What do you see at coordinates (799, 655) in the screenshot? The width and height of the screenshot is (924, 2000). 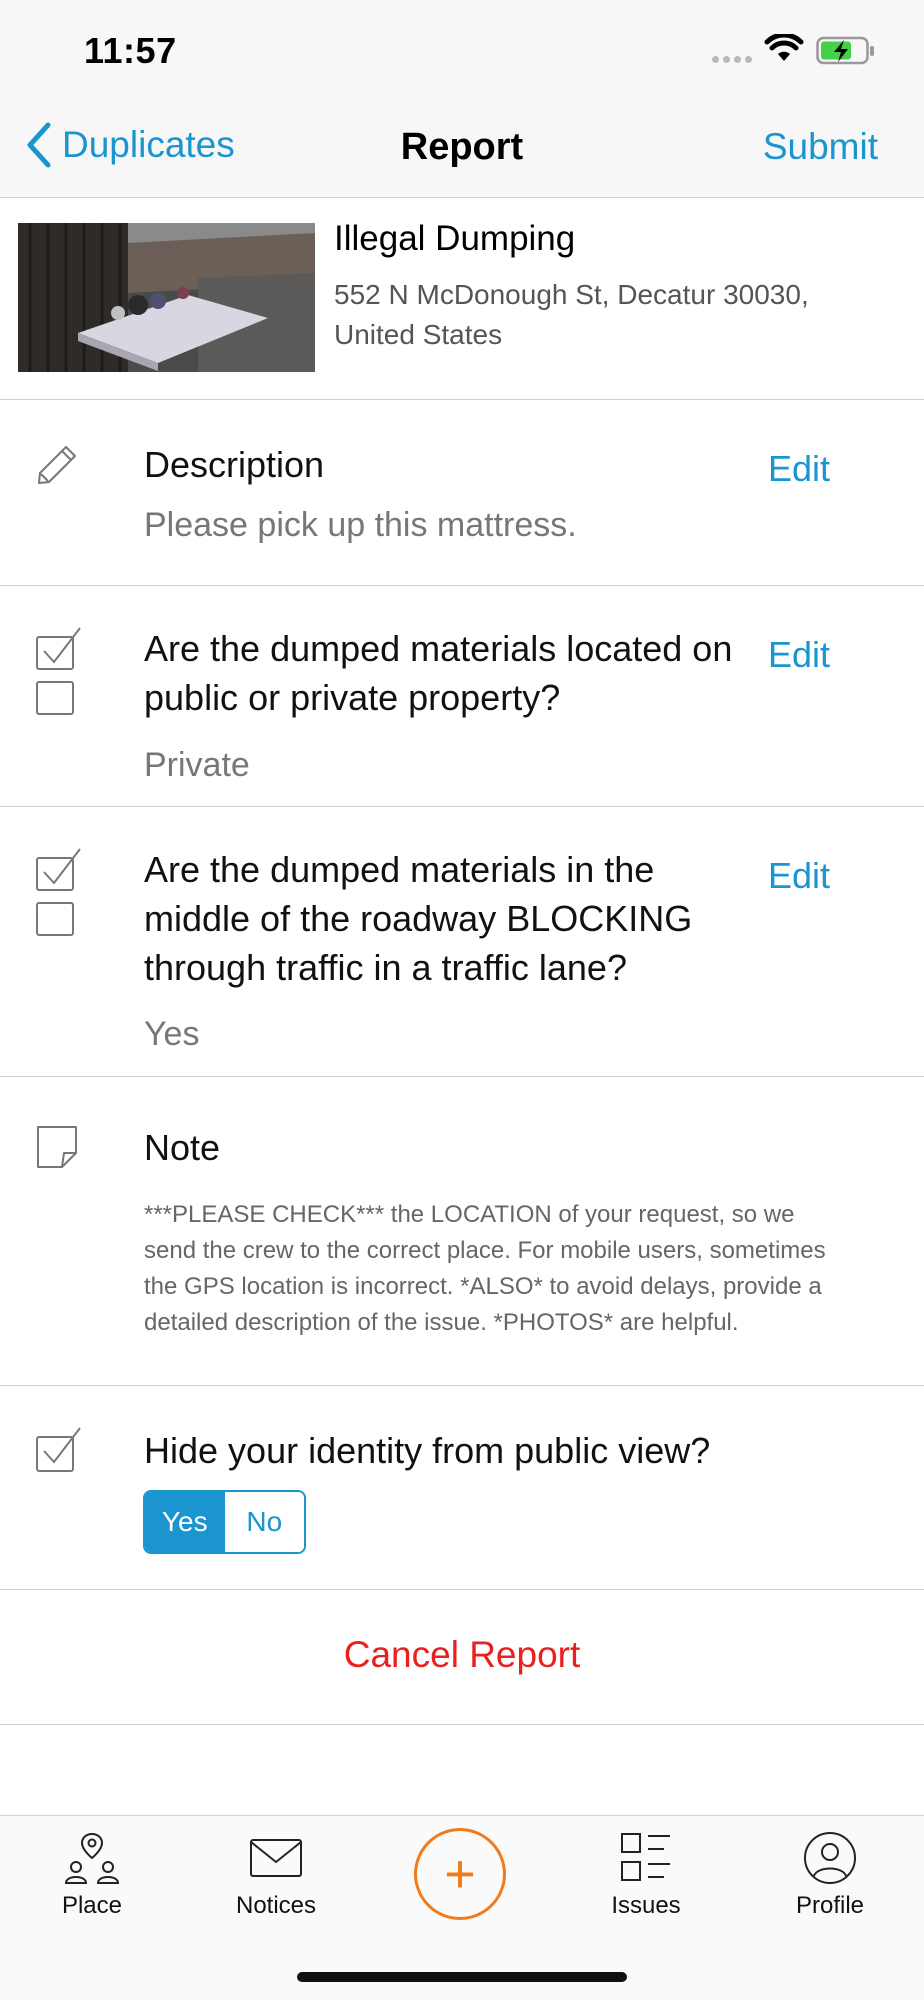 I see `question-public-private-edit-button: Edit` at bounding box center [799, 655].